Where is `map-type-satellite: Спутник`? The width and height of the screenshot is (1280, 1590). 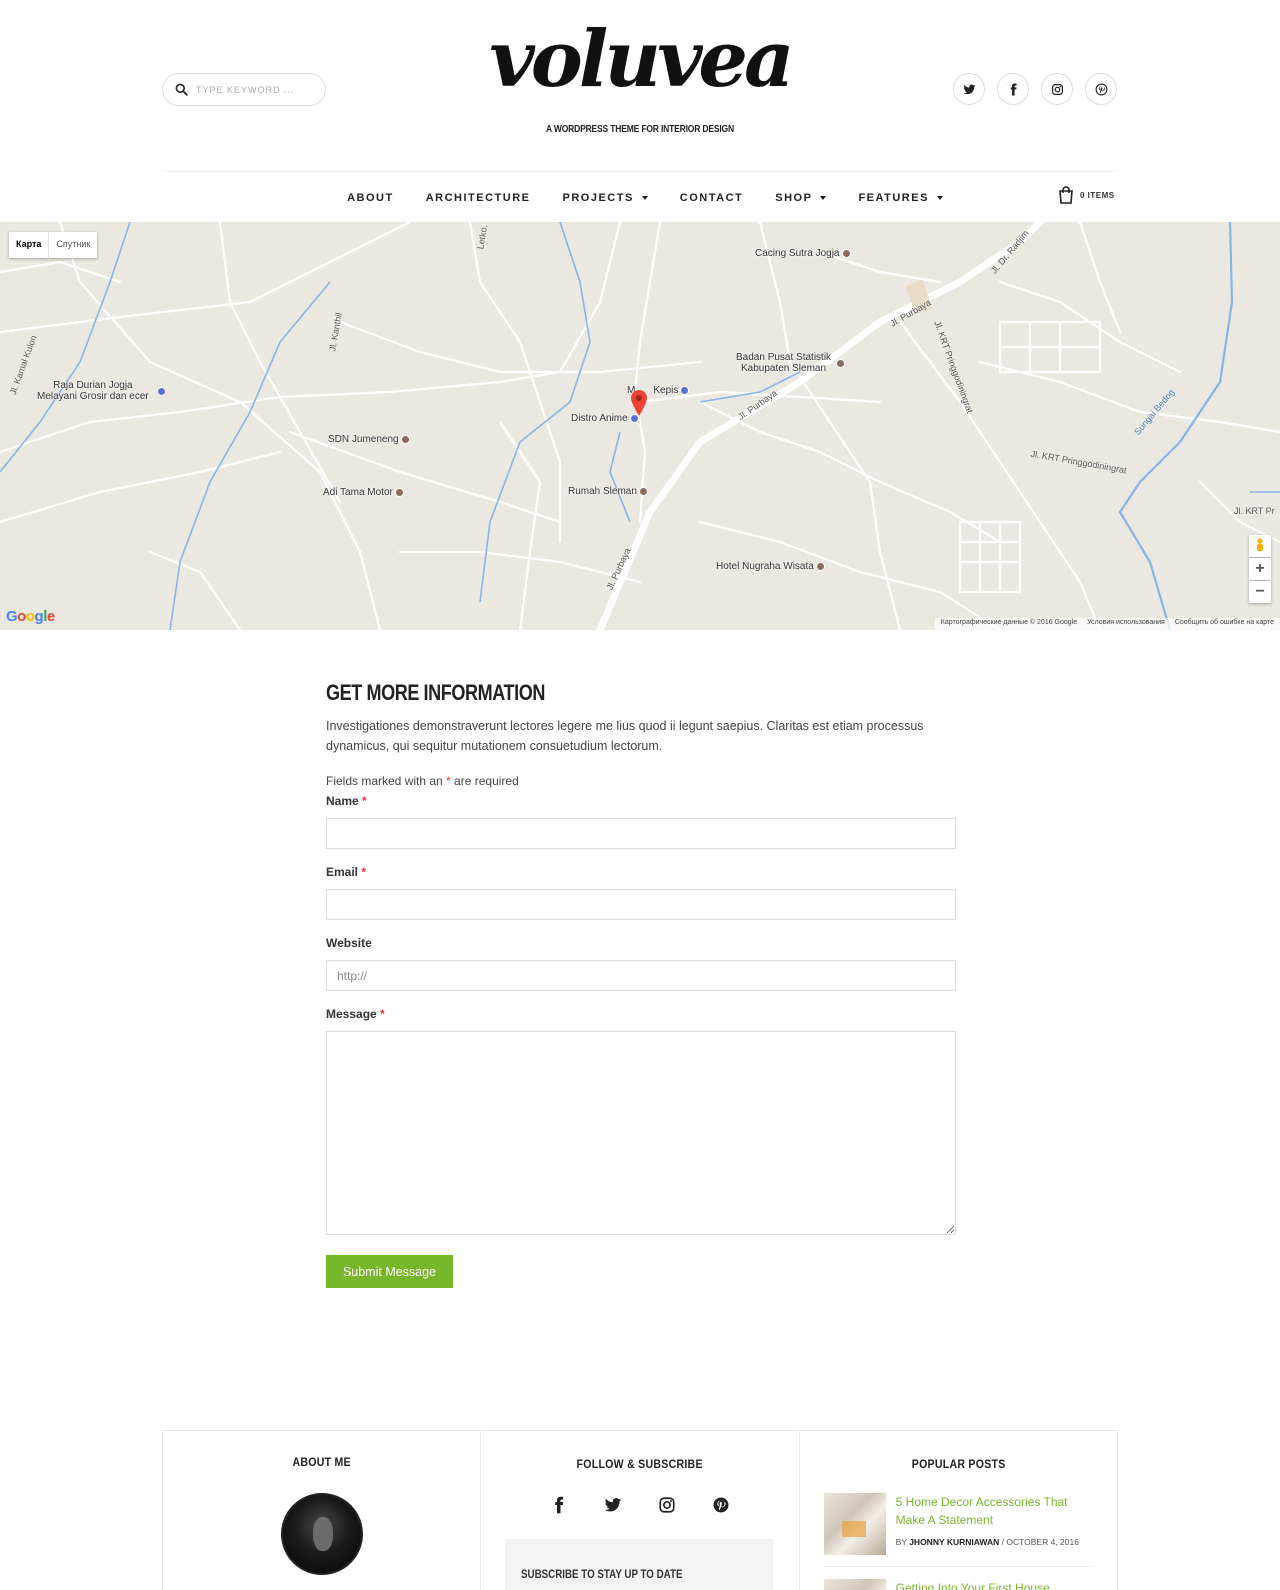 map-type-satellite: Спутник is located at coordinates (73, 245).